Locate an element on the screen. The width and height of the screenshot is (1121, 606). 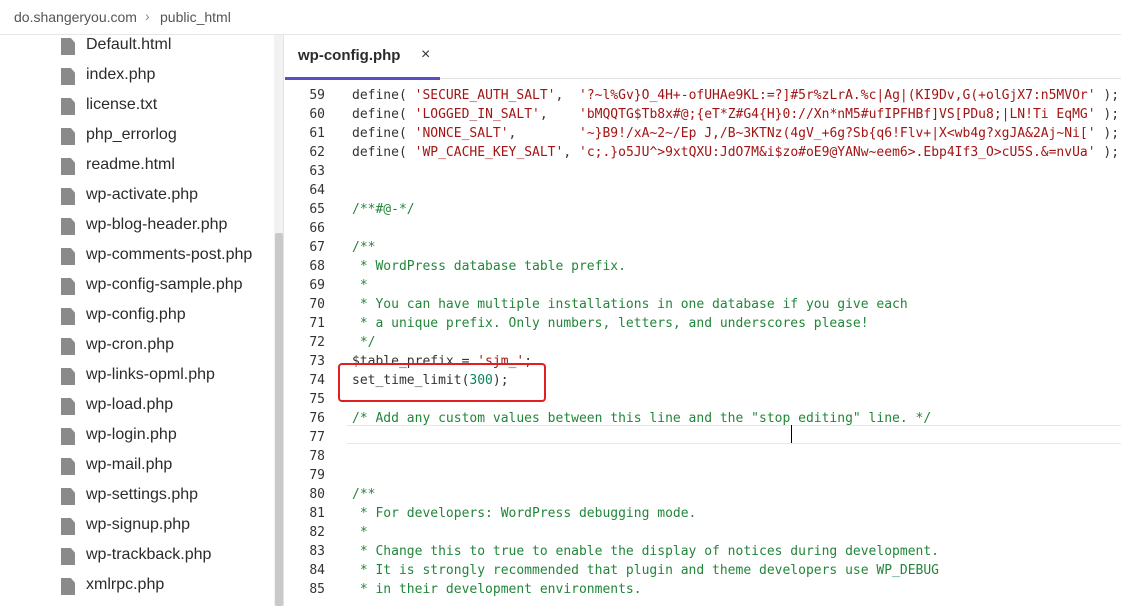
file-name: xmlrpc.php is located at coordinates (125, 584).